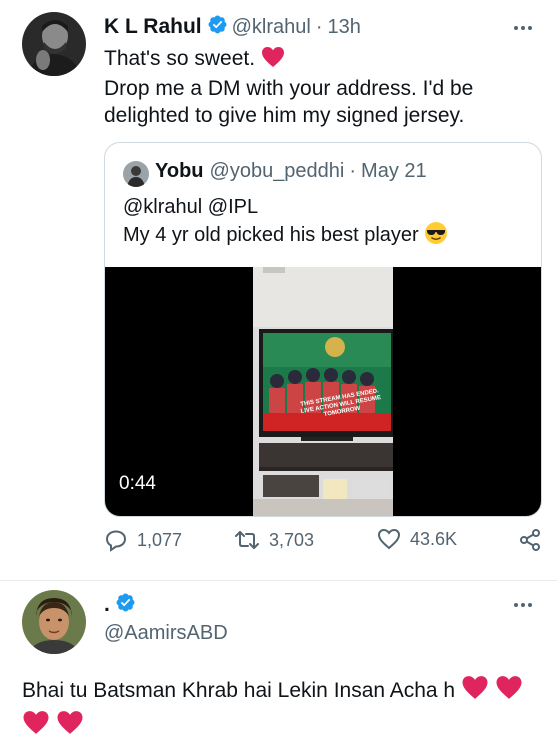 The height and width of the screenshot is (742, 557). I want to click on reply-header: ., so click(122, 605).